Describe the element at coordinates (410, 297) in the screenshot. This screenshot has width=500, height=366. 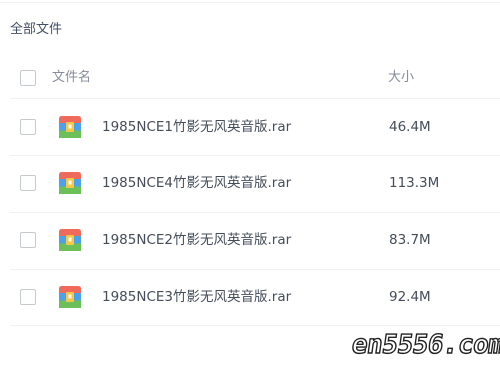
I see `file-size: 92.4M` at that location.